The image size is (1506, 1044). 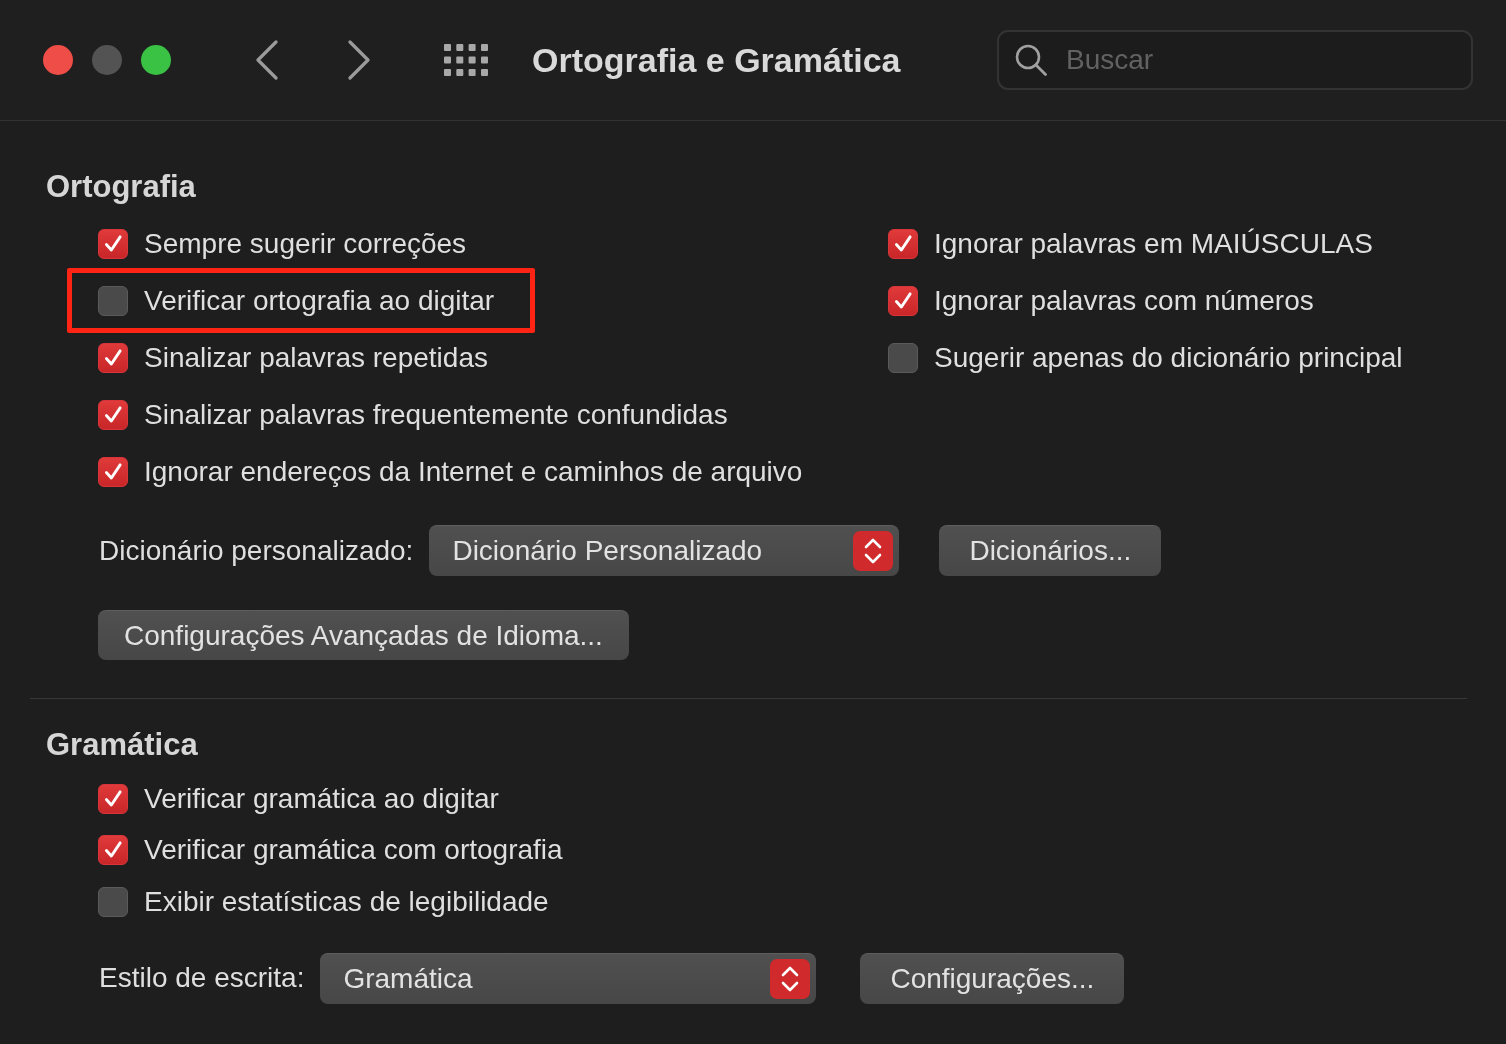 I want to click on chevron-left-icon, so click(x=267, y=60).